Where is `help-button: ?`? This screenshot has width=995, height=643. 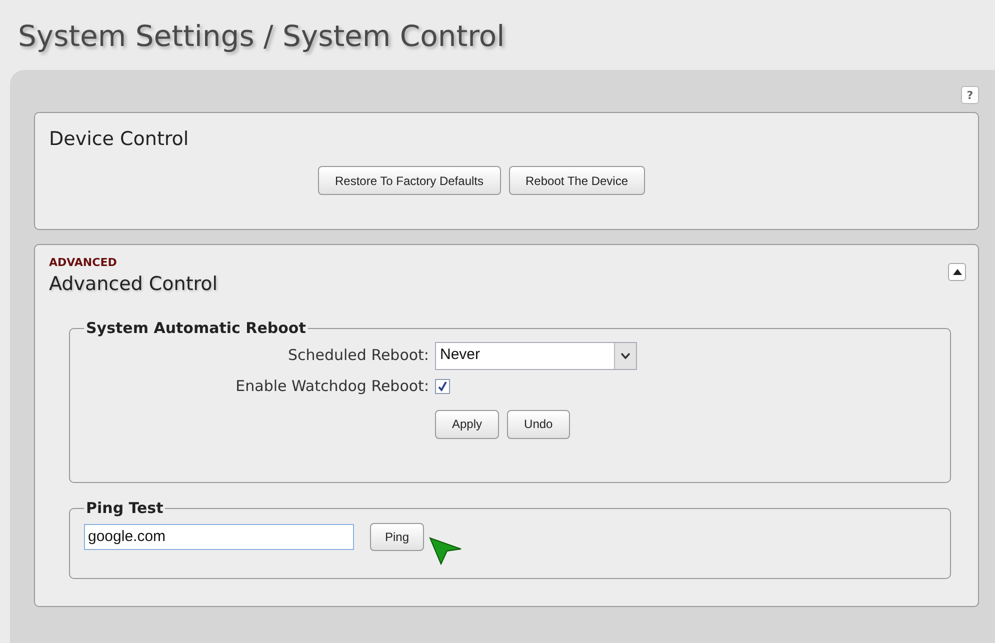
help-button: ? is located at coordinates (970, 95).